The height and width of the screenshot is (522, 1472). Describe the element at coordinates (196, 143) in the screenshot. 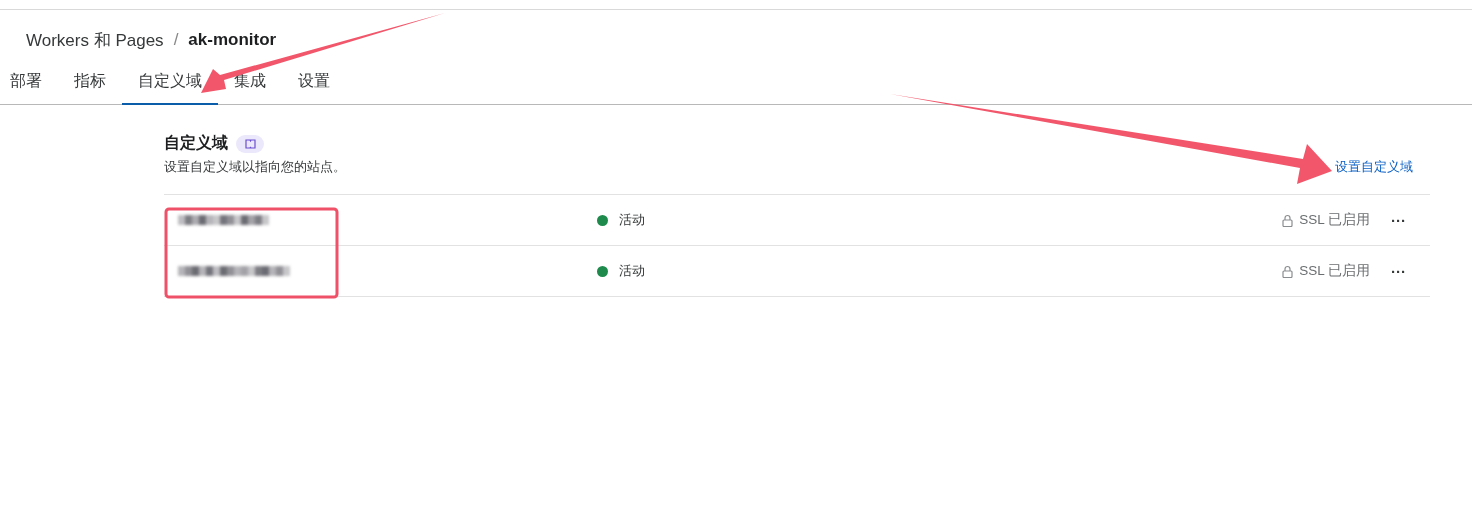

I see `section-title: 自定义域` at that location.